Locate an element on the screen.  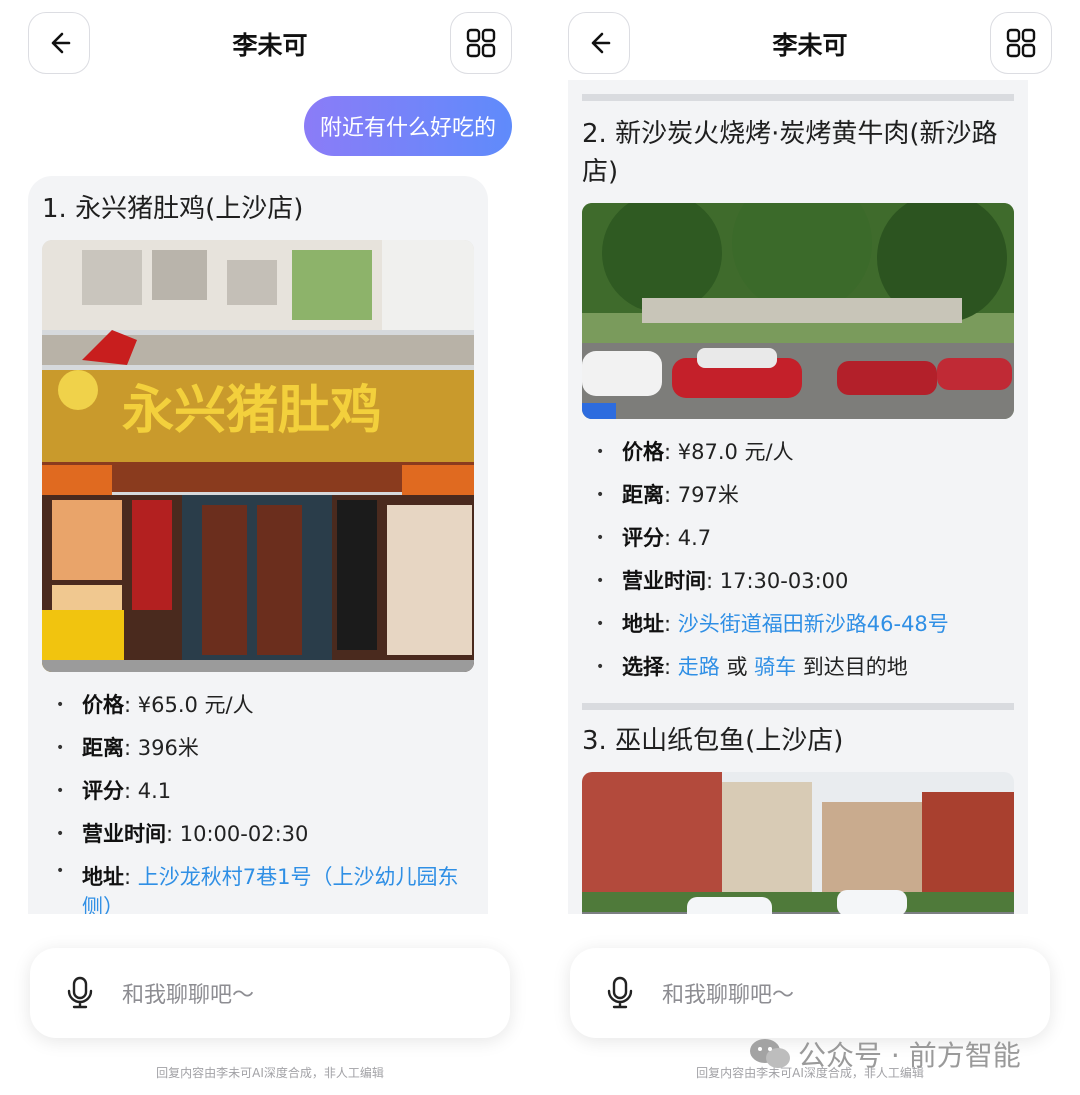
ai-disclaimer: 回复内容由李未可AI深度合成，非人工编辑 is located at coordinates (270, 1073).